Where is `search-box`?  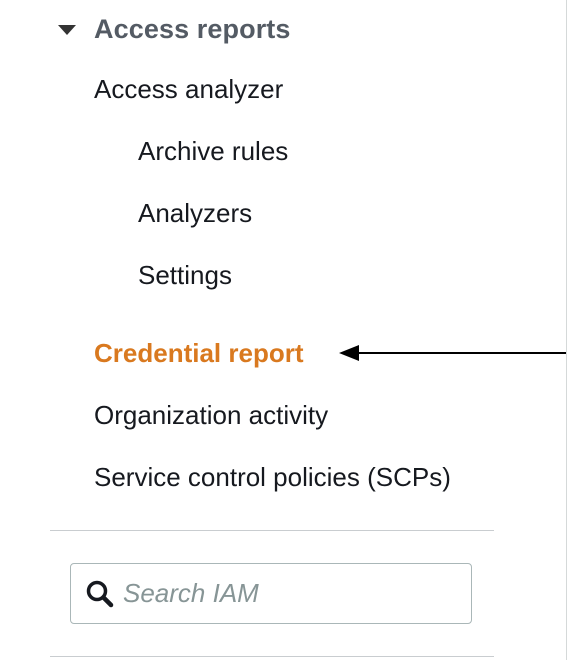
search-box is located at coordinates (271, 593).